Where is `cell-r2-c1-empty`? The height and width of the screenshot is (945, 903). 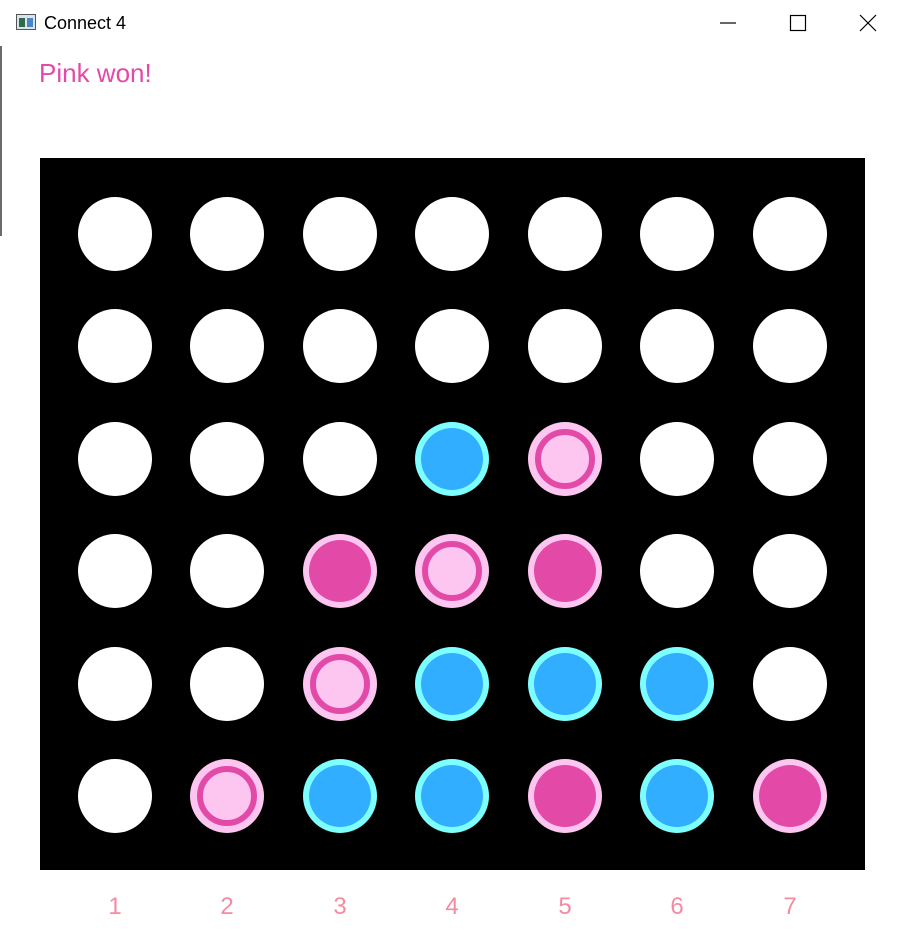 cell-r2-c1-empty is located at coordinates (115, 346).